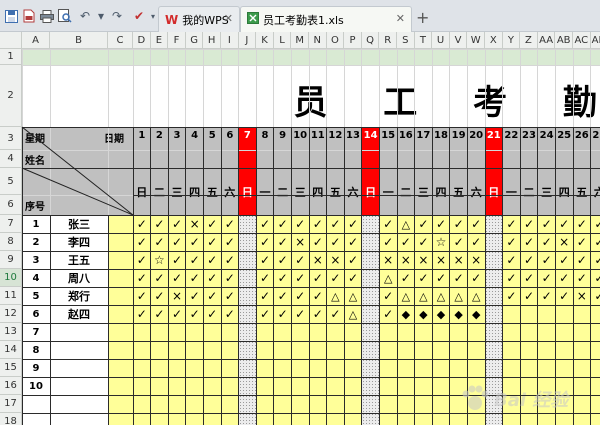 This screenshot has height=425, width=600. Describe the element at coordinates (177, 40) in the screenshot. I see `column-header-f: F` at that location.